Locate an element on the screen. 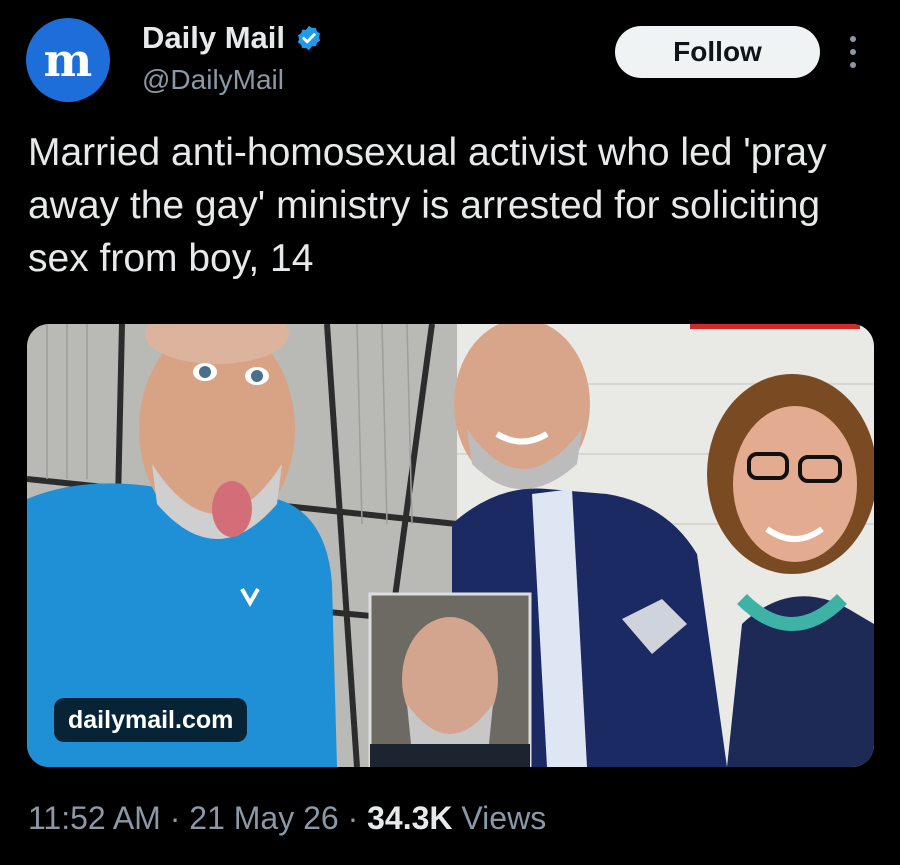 The image size is (900, 865). tweet-meta: 11:52 AM · 21 May 26 · 34.3K Views is located at coordinates (287, 818).